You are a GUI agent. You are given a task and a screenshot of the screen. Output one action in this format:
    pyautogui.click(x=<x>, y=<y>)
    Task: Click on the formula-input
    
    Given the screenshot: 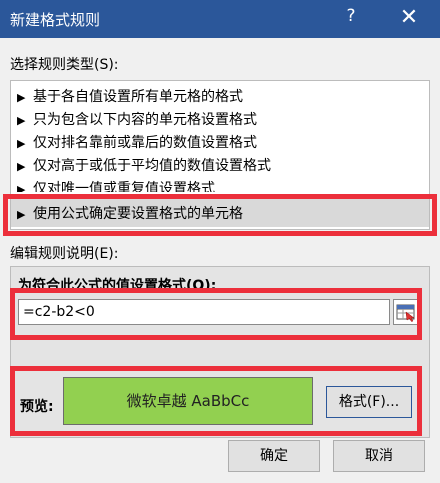 What is the action you would take?
    pyautogui.click(x=204, y=312)
    